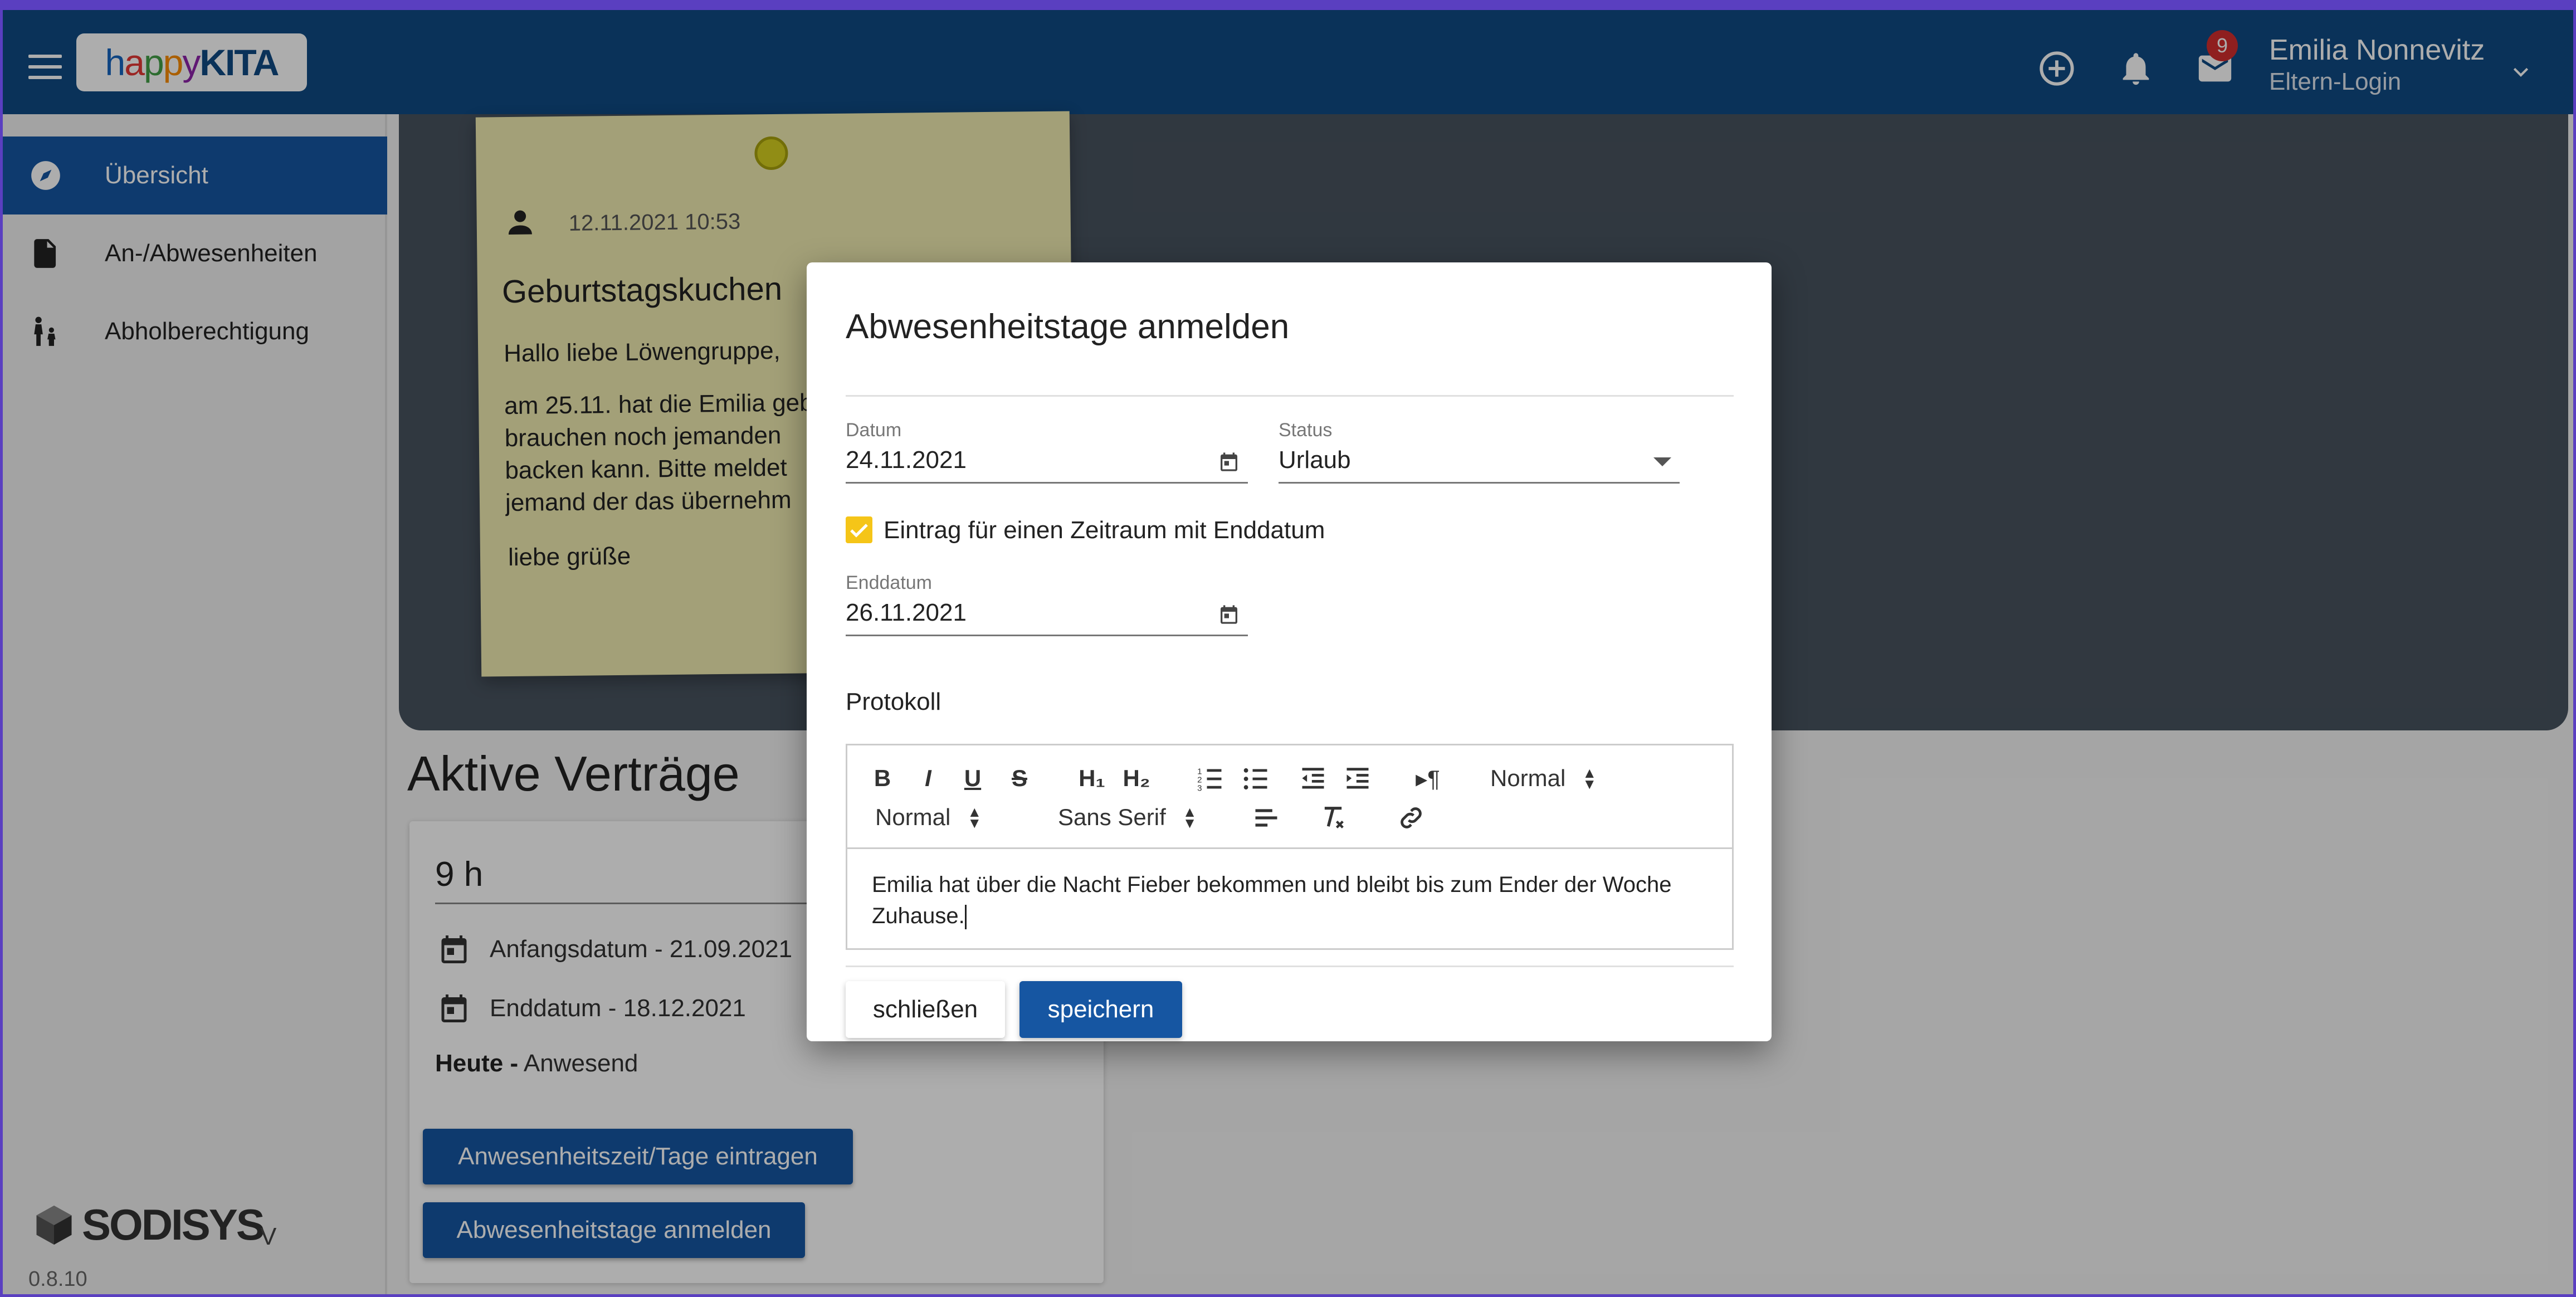 This screenshot has width=2576, height=1297. Describe the element at coordinates (1256, 778) in the screenshot. I see `bullet-list-icon` at that location.